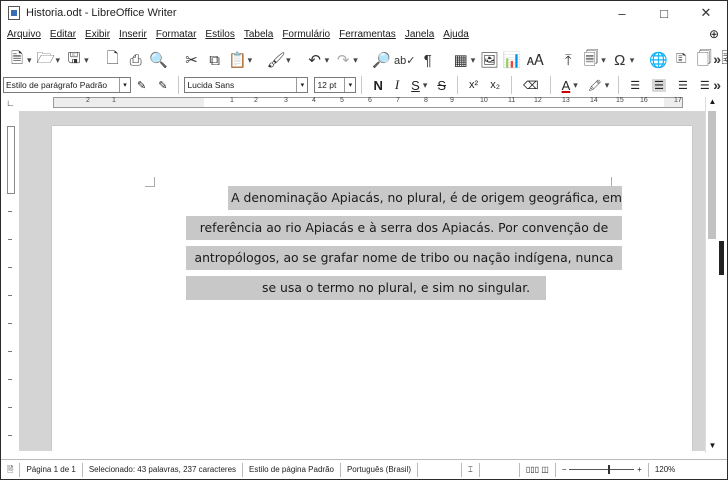  I want to click on print-icon: ⎙, so click(136, 60).